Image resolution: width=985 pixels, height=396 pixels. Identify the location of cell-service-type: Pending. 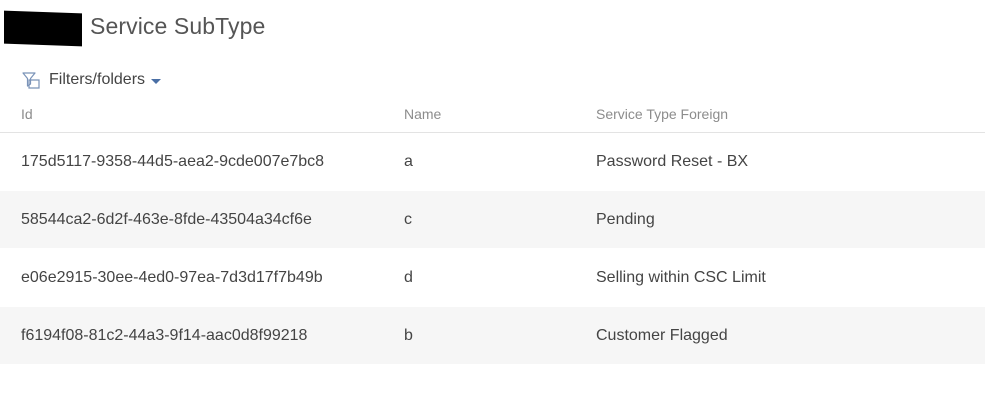
(625, 219).